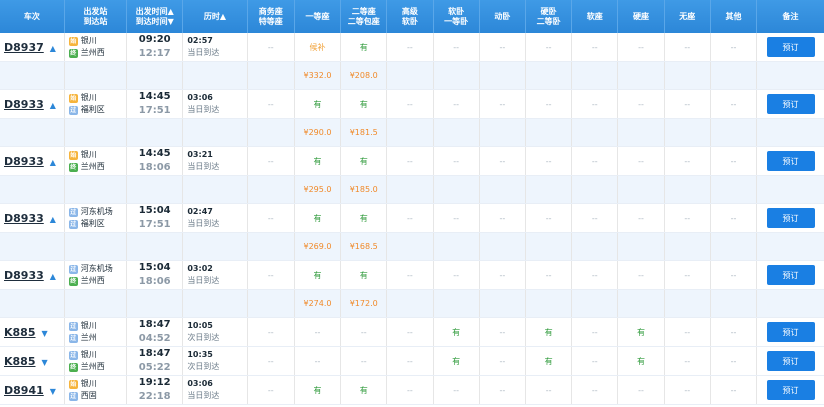  What do you see at coordinates (24, 390) in the screenshot?
I see `train-number-link: D8941` at bounding box center [24, 390].